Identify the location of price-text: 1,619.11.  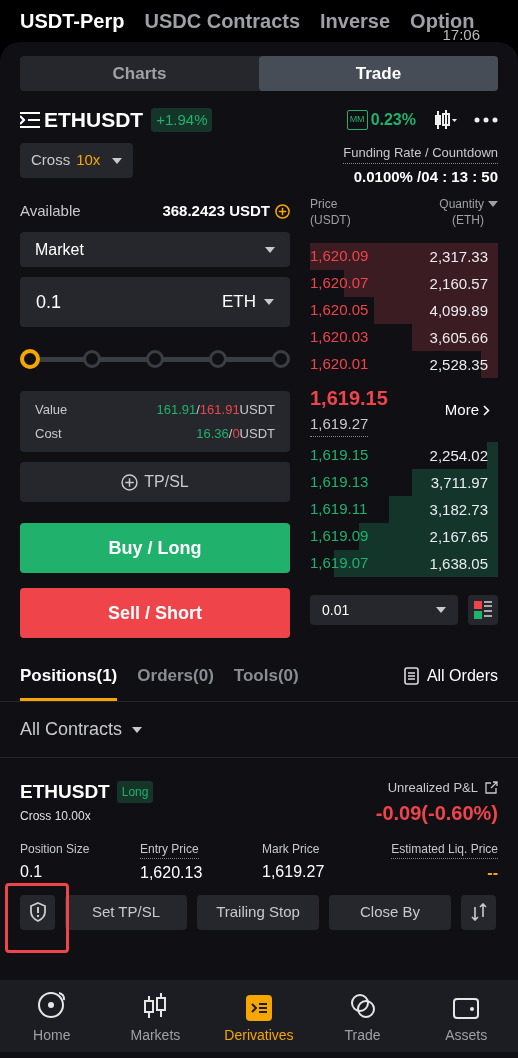
(339, 509).